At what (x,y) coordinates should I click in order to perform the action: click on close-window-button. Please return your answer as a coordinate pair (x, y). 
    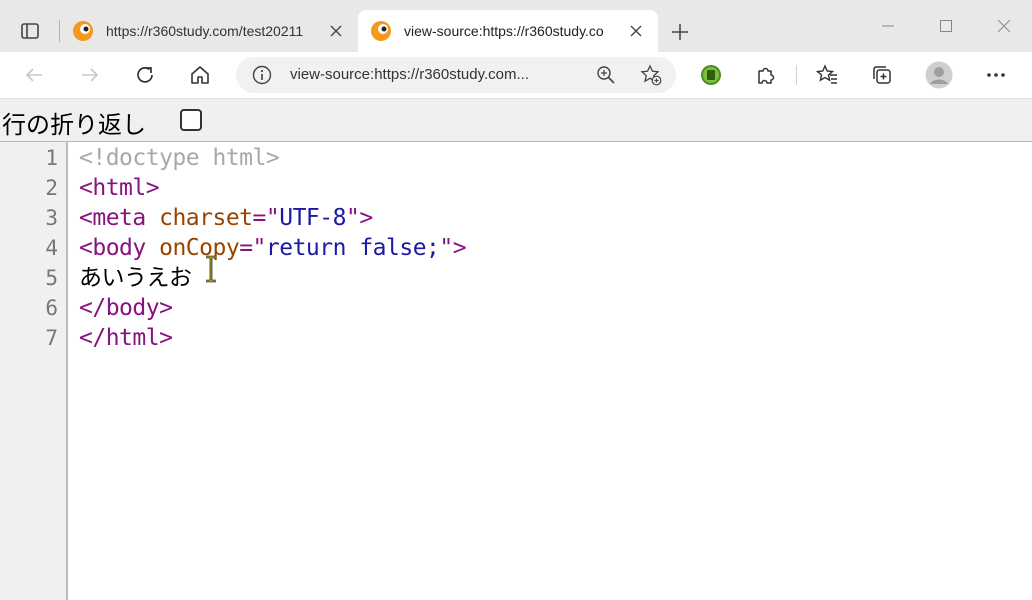
    Looking at the image, I should click on (1004, 26).